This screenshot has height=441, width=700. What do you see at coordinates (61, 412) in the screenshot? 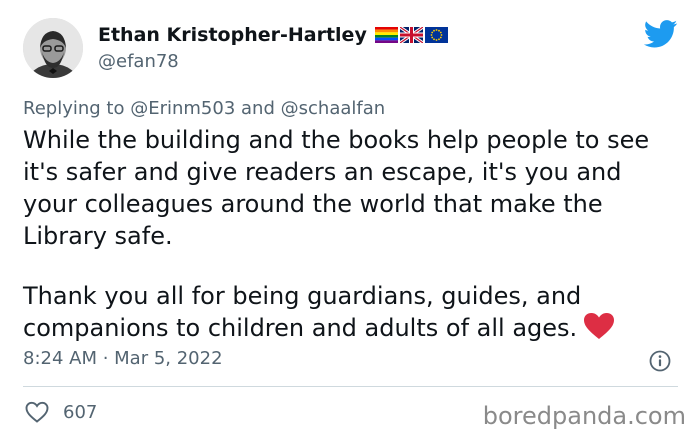
I see `like-action: 607` at bounding box center [61, 412].